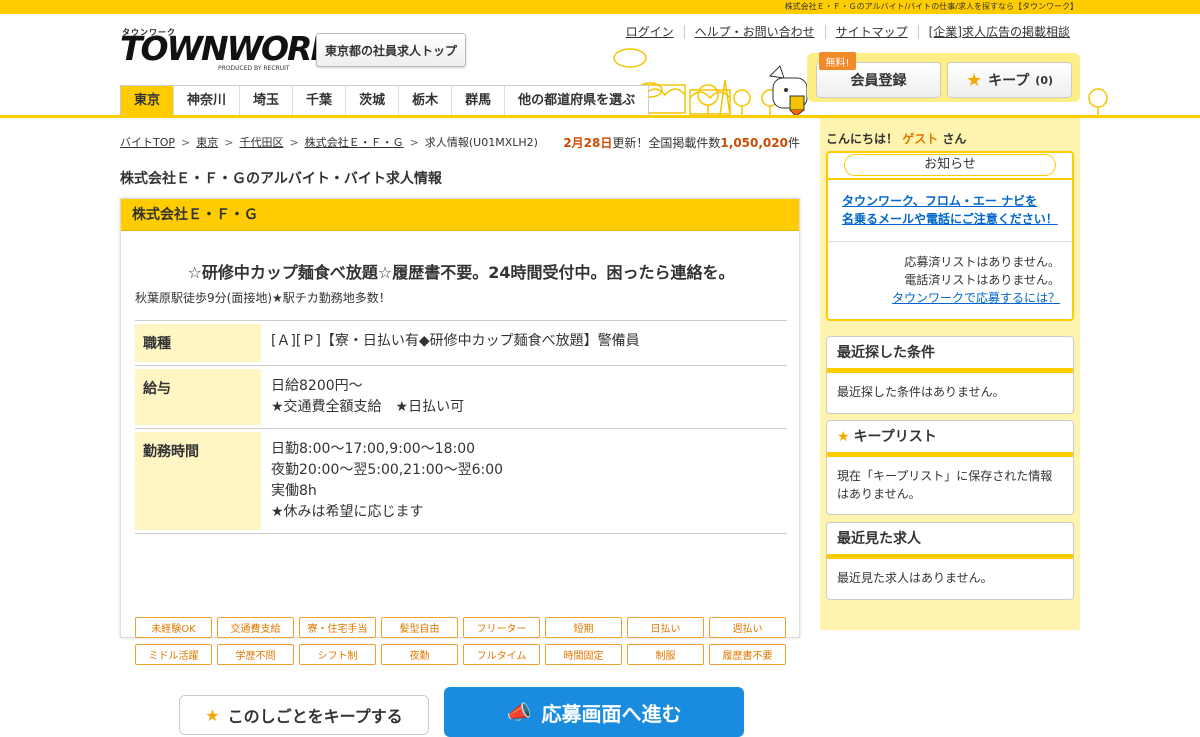  Describe the element at coordinates (524, 397) in the screenshot. I see `row-value: 日給8200円～ ★交通費全額支給 ★日払い可` at that location.